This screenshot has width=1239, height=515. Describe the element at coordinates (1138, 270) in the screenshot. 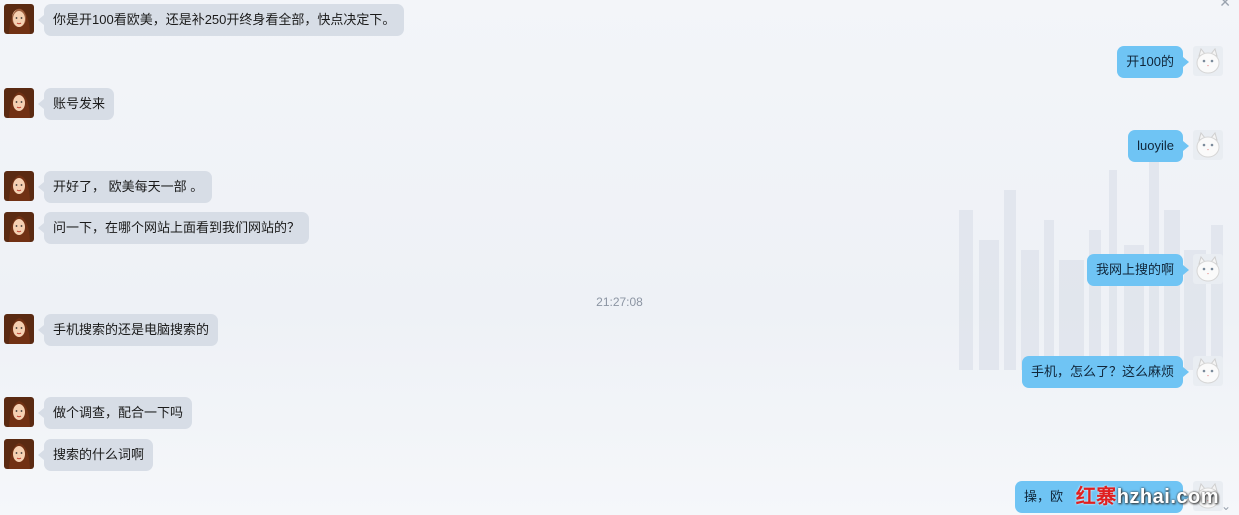

I see `message-bubble: 我网上搜的啊` at that location.